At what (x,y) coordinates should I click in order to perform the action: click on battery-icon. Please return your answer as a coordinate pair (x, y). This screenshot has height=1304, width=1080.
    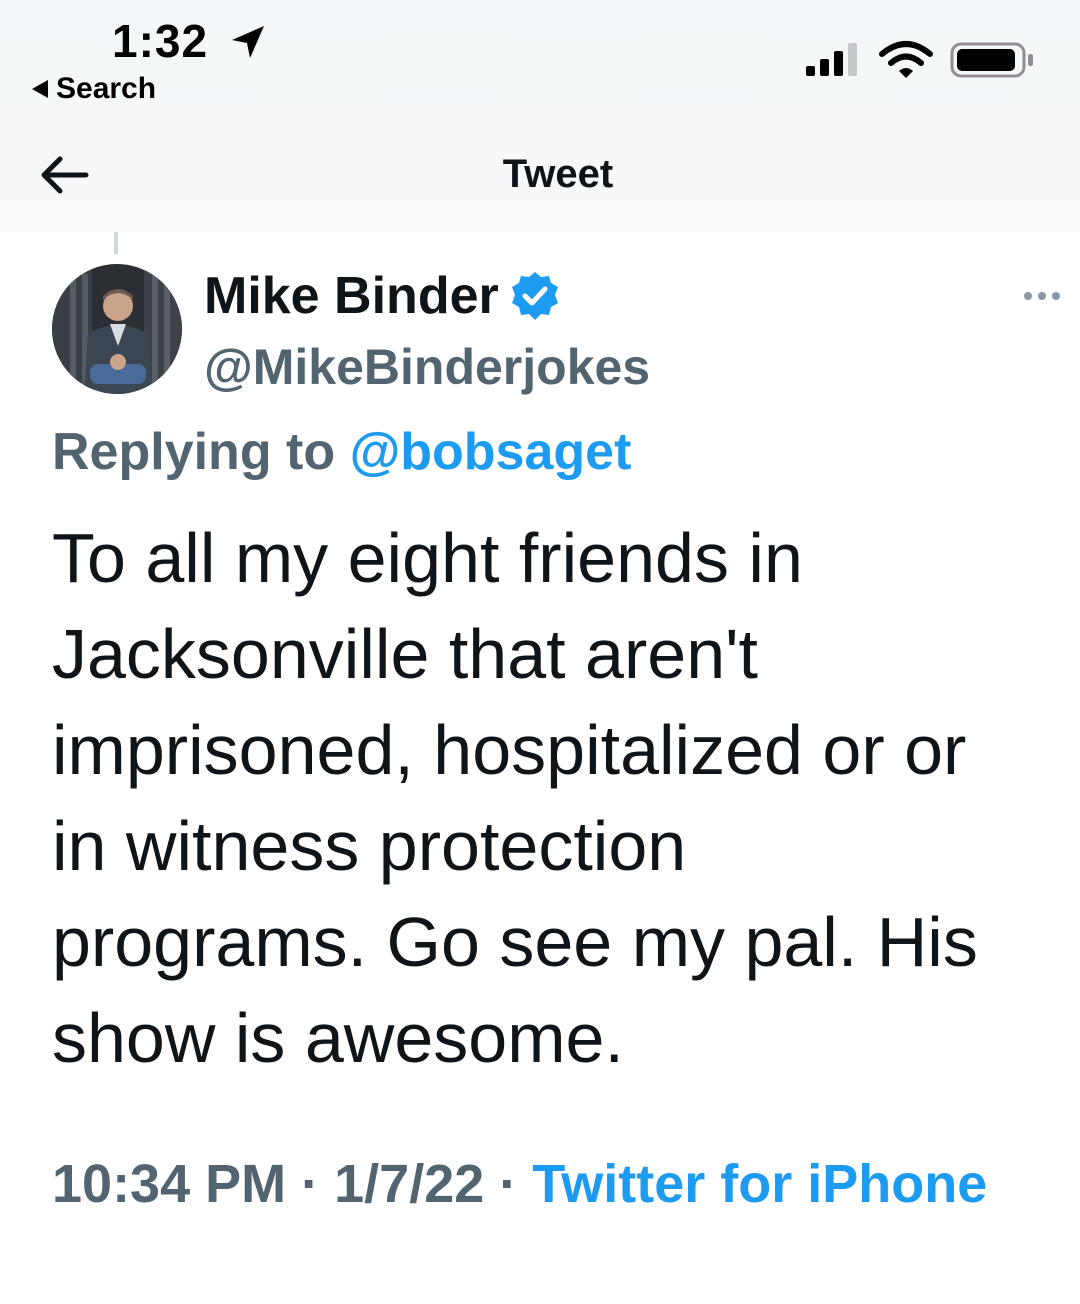
    Looking at the image, I should click on (991, 60).